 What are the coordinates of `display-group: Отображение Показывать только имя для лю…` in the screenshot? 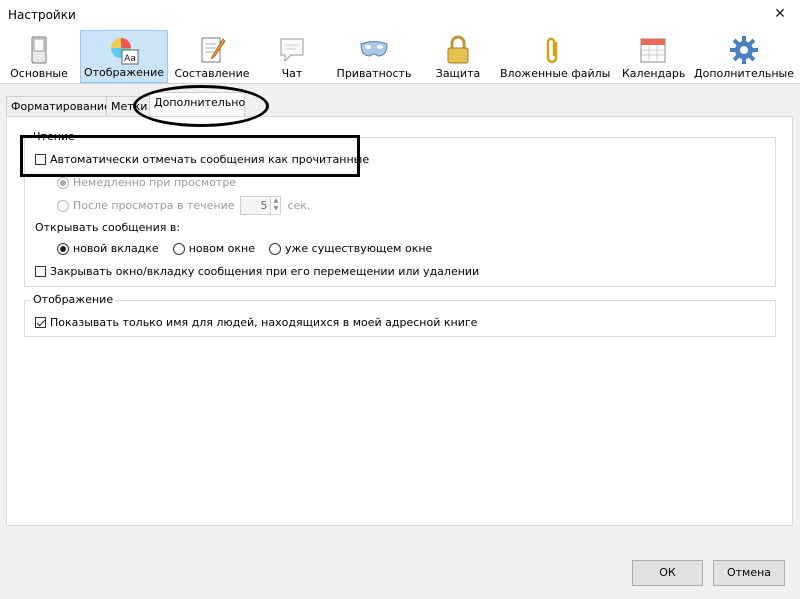 It's located at (400, 315).